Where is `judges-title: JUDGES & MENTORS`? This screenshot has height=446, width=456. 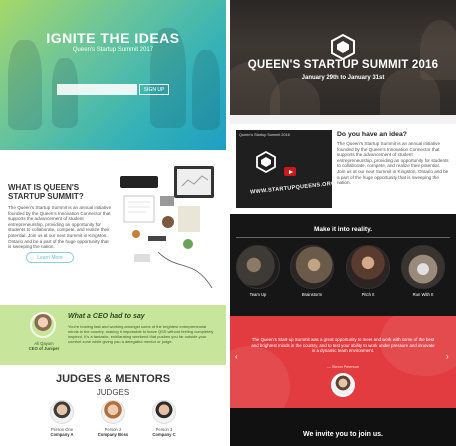 judges-title: JUDGES & MENTORS is located at coordinates (113, 379).